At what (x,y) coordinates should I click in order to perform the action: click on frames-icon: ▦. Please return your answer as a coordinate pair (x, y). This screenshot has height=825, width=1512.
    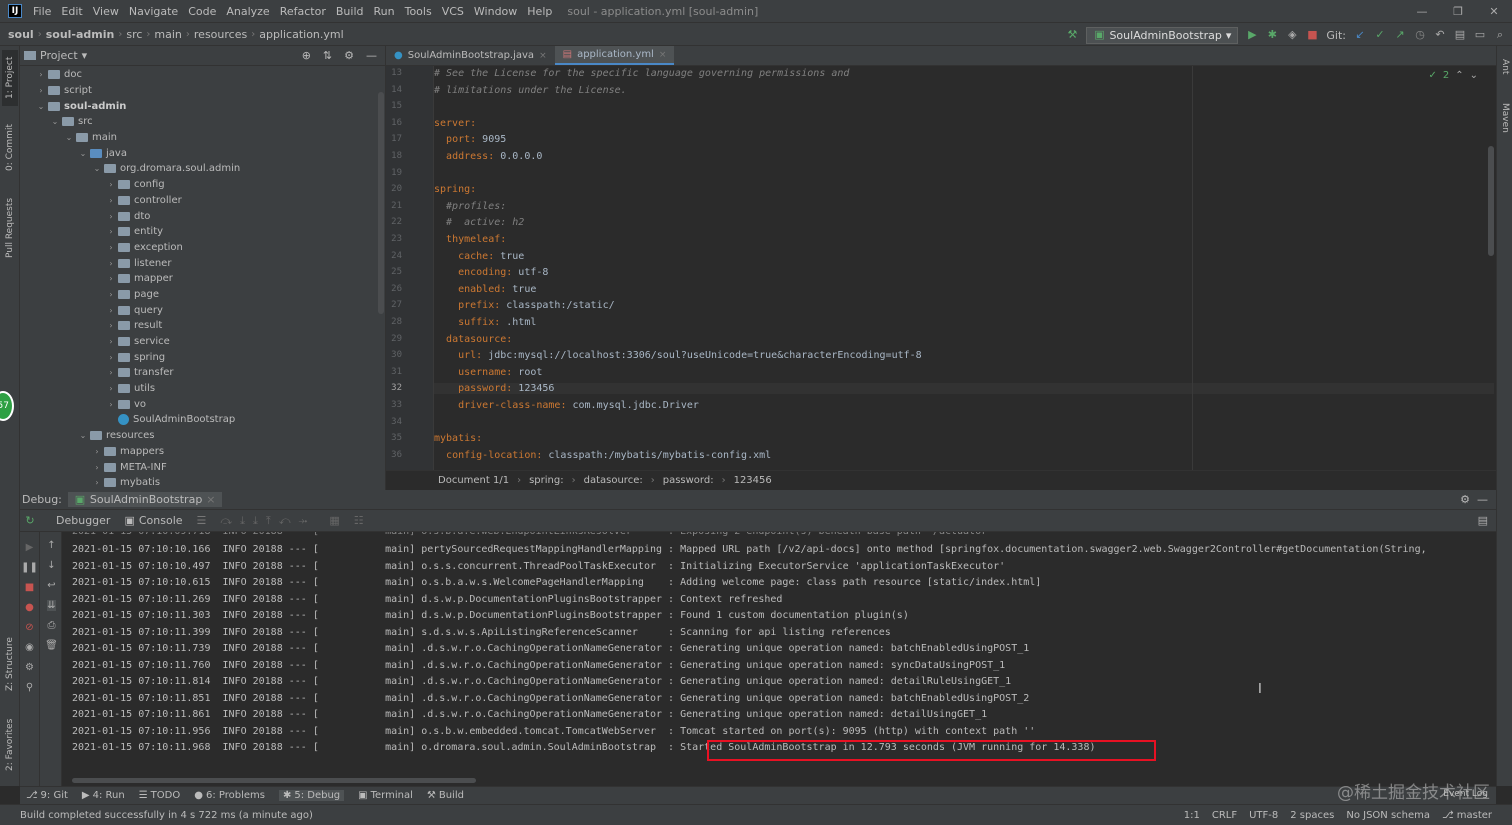
    Looking at the image, I should click on (334, 520).